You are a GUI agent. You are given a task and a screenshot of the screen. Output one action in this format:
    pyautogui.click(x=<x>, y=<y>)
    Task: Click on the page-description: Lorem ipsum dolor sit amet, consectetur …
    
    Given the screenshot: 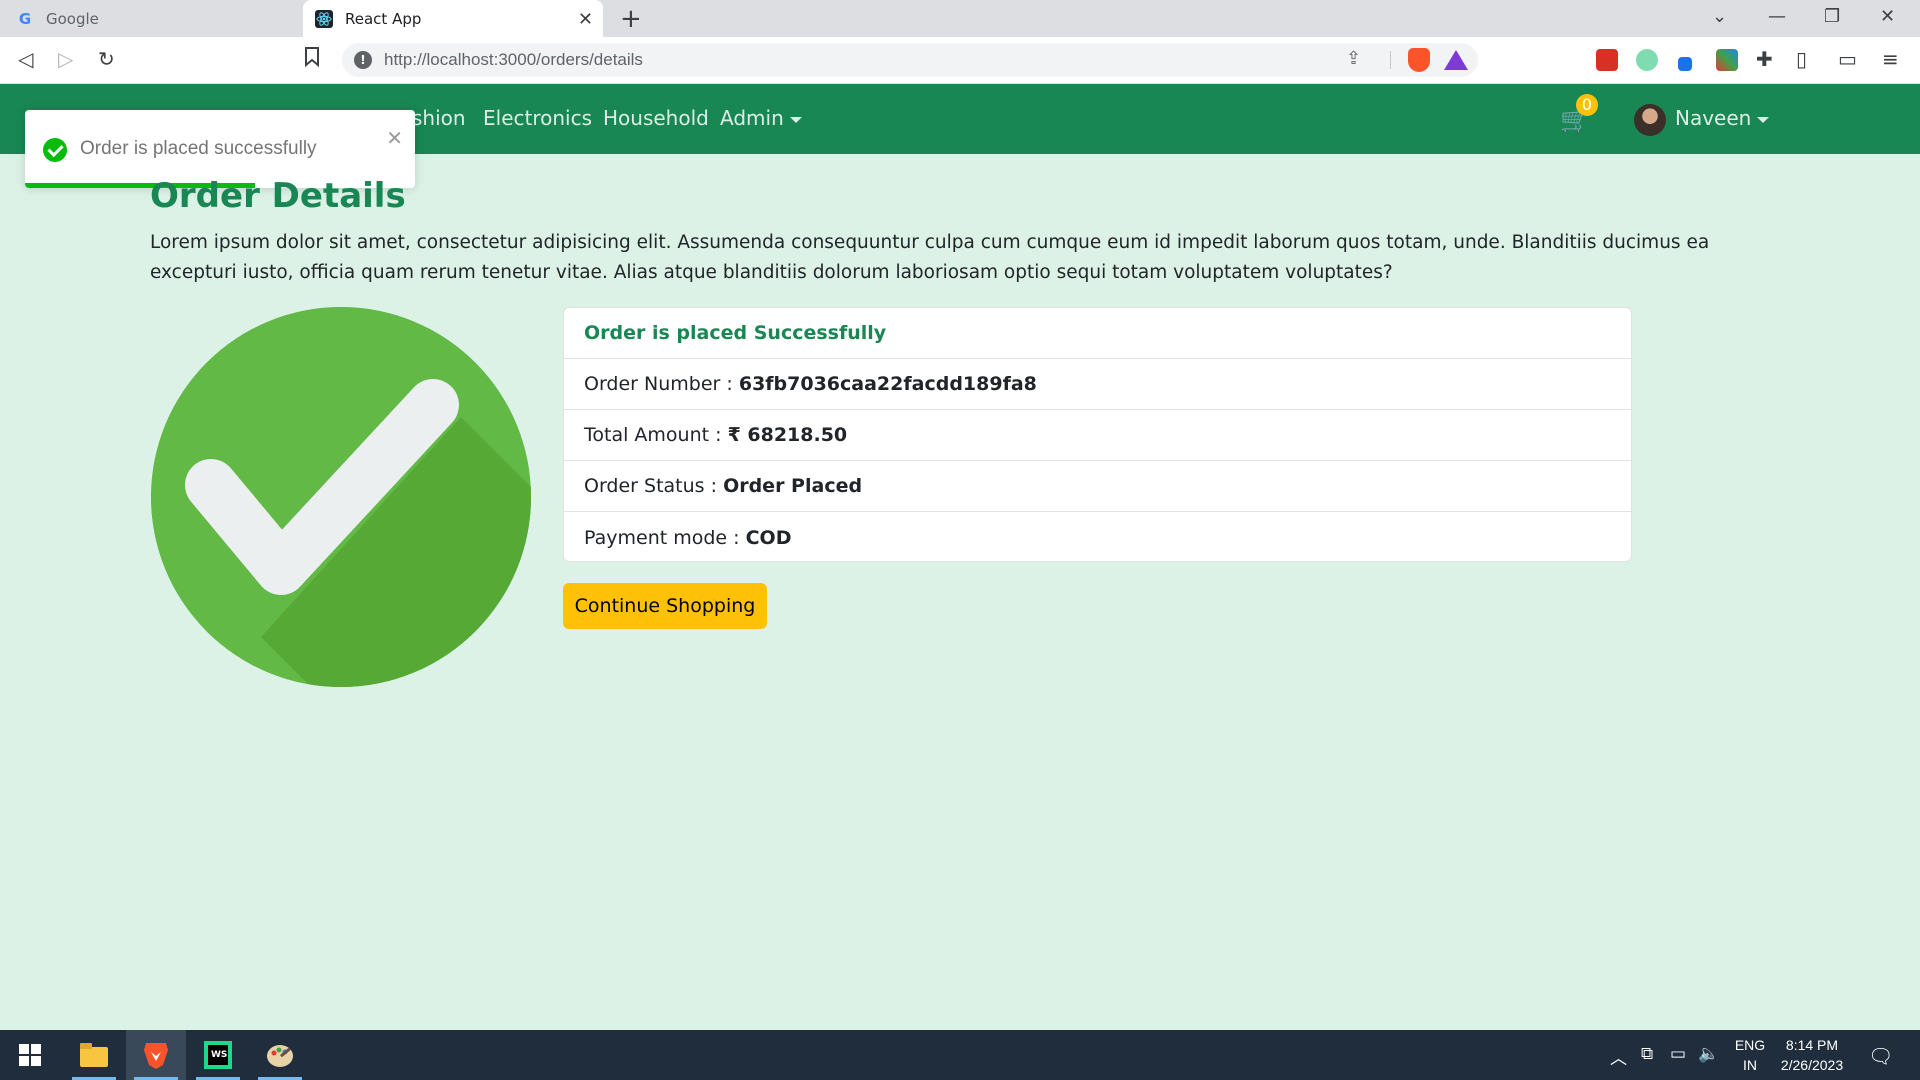 What is the action you would take?
    pyautogui.click(x=930, y=257)
    